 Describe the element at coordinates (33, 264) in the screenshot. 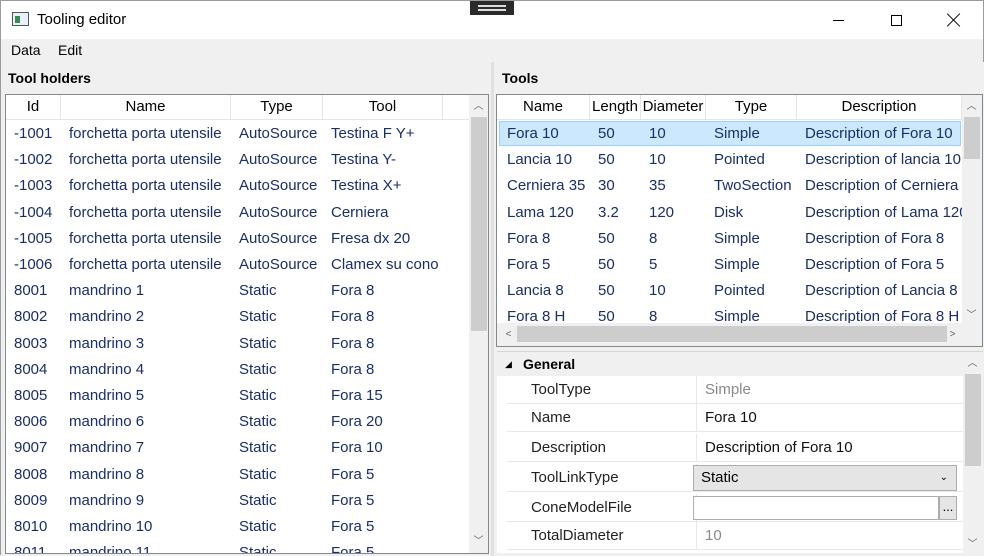

I see `holder-cell: -1006` at that location.